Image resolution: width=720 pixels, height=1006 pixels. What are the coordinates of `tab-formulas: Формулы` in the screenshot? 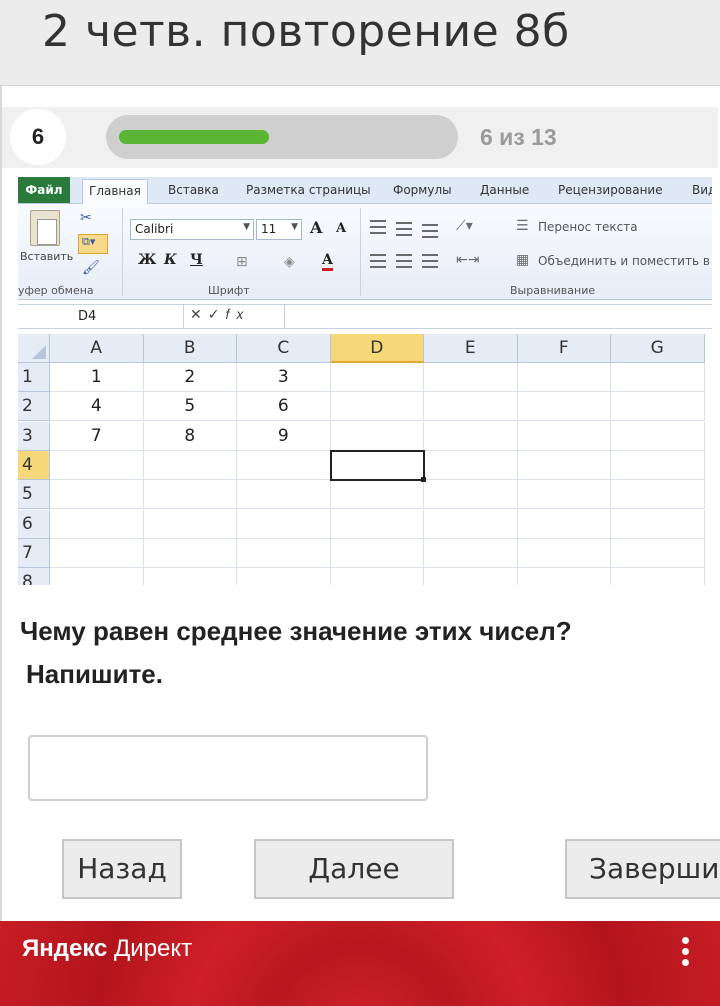 It's located at (422, 190).